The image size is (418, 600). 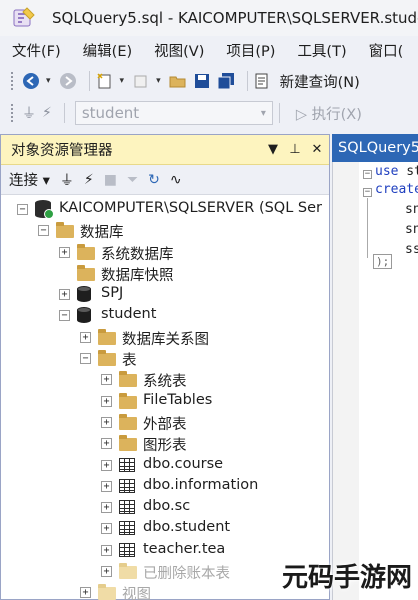 What do you see at coordinates (165, 507) in the screenshot?
I see `tree-node: + dbo.sc` at bounding box center [165, 507].